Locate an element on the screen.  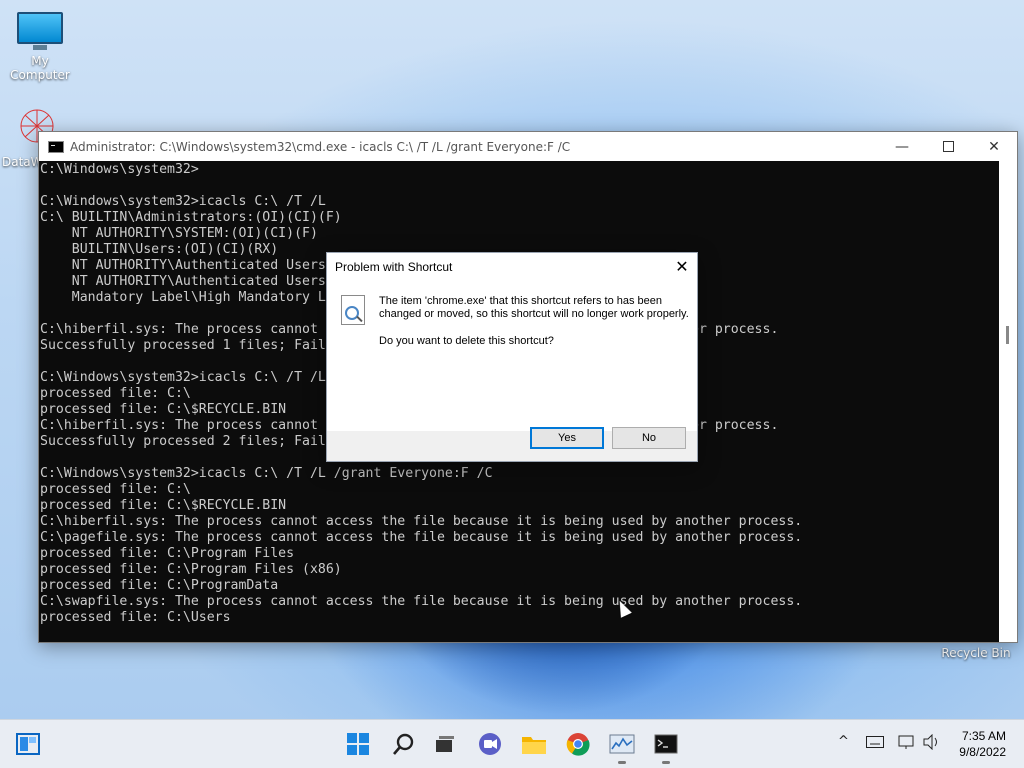
missing-shortcut-icon is located at coordinates (353, 310).